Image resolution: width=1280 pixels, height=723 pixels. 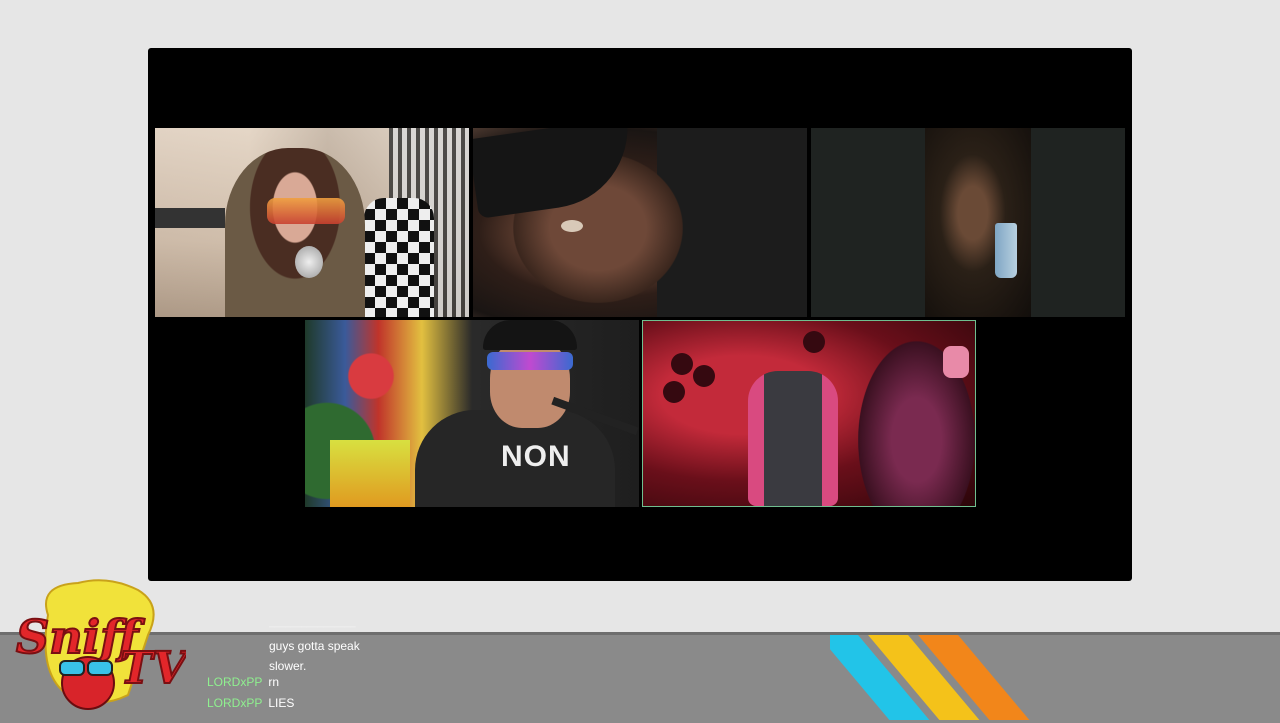 What do you see at coordinates (530, 335) in the screenshot?
I see `cap` at bounding box center [530, 335].